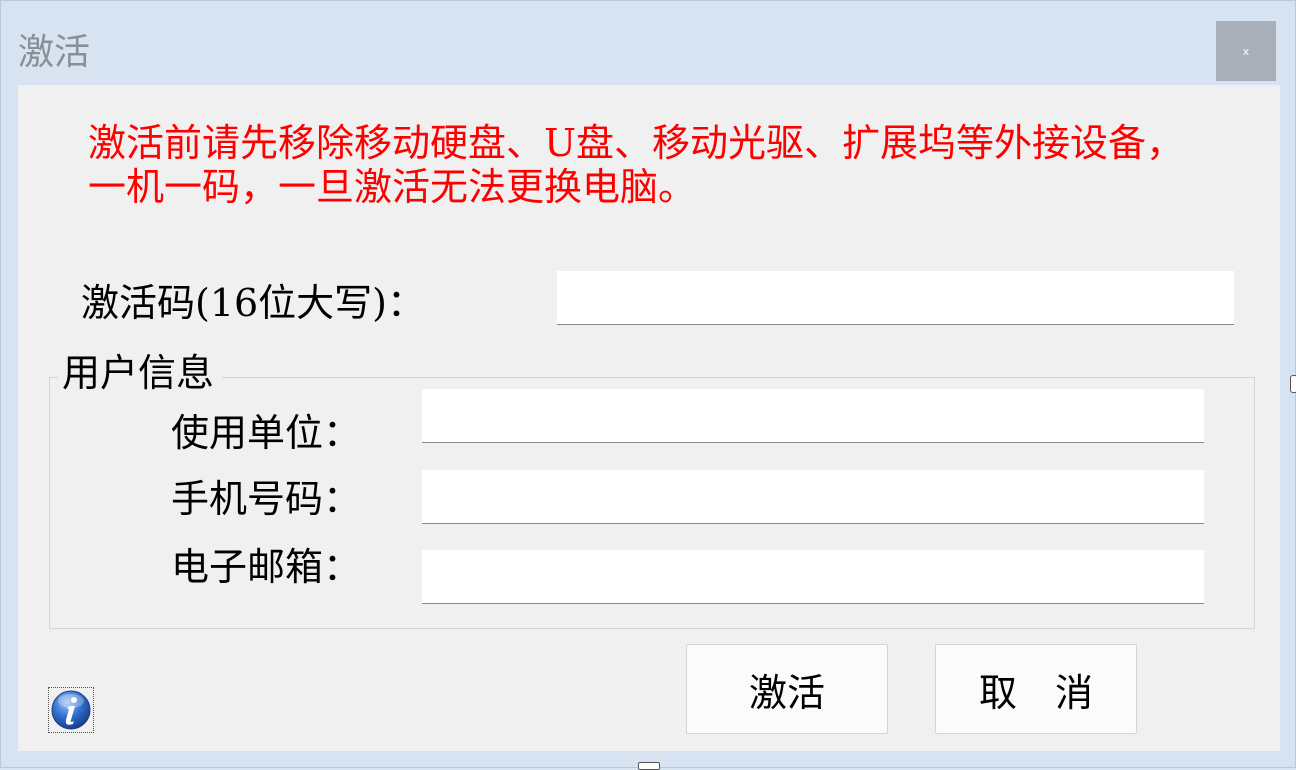 Image resolution: width=1296 pixels, height=770 pixels. I want to click on email-input, so click(813, 577).